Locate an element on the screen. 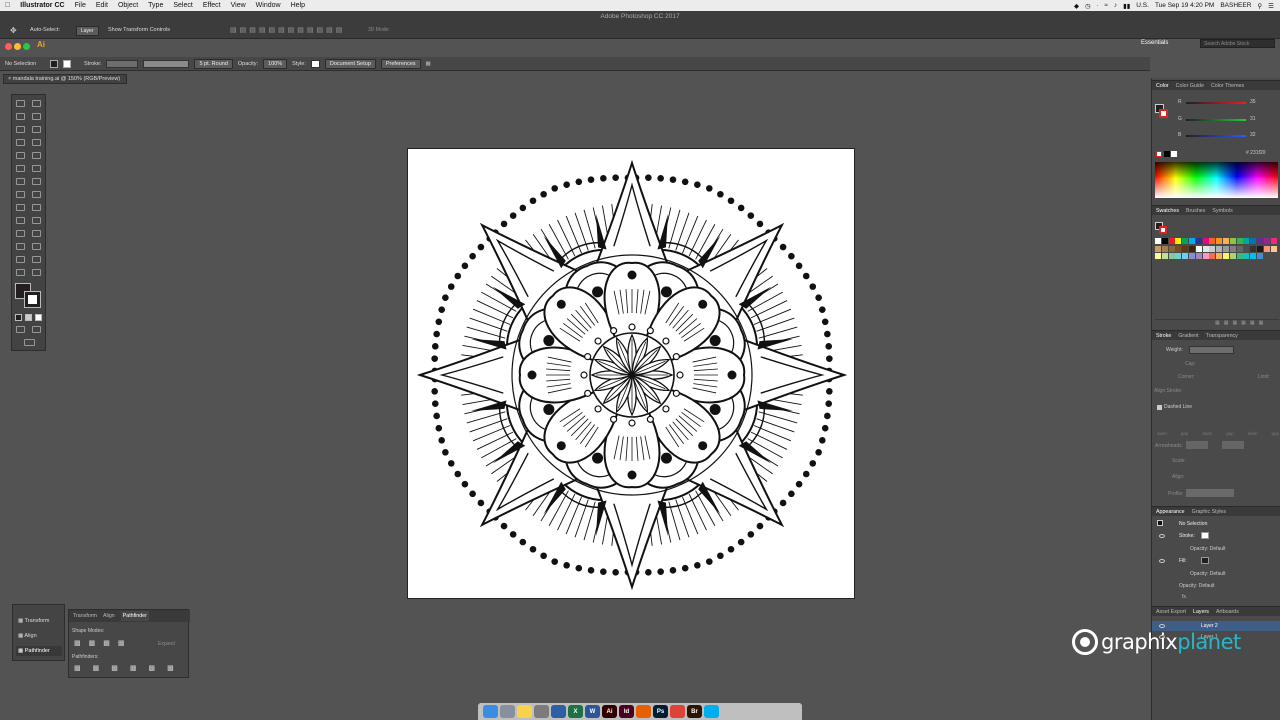 The height and width of the screenshot is (720, 1280). profile-dropdown is located at coordinates (1210, 493).